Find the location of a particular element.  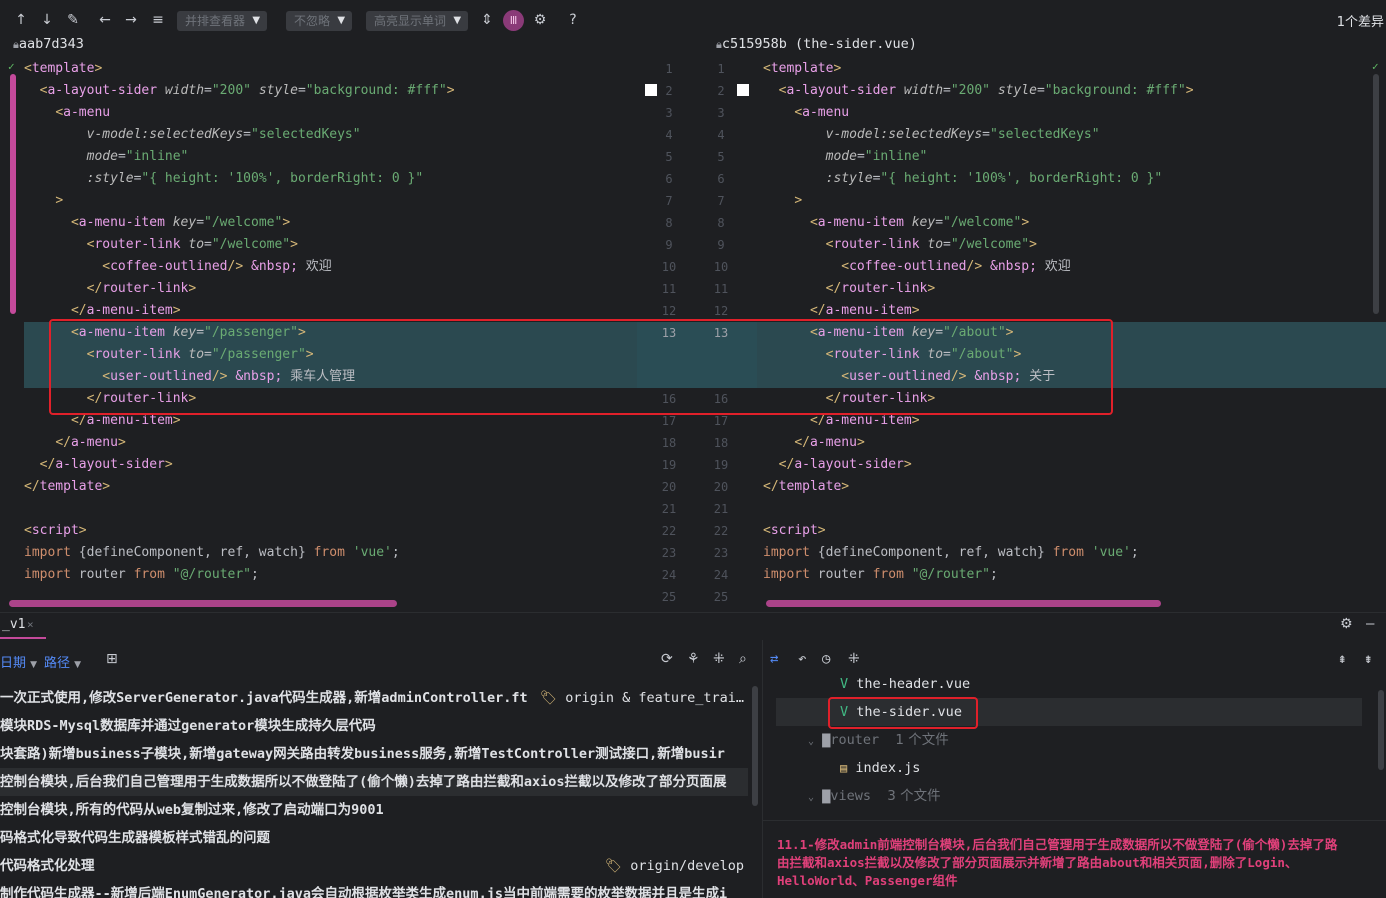

commit-row: 模块RDS-Mysql数据库并通过generator模块生成持久层代码 is located at coordinates (374, 726).